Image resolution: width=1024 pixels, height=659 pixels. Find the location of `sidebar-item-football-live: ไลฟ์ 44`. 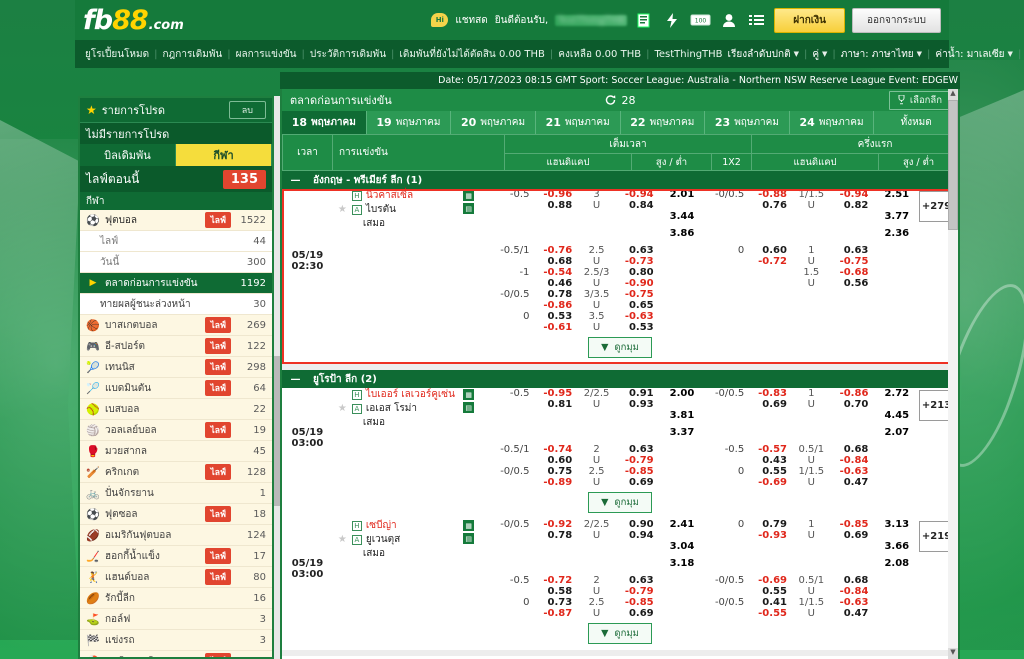

sidebar-item-football-live: ไลฟ์ 44 is located at coordinates (176, 241).